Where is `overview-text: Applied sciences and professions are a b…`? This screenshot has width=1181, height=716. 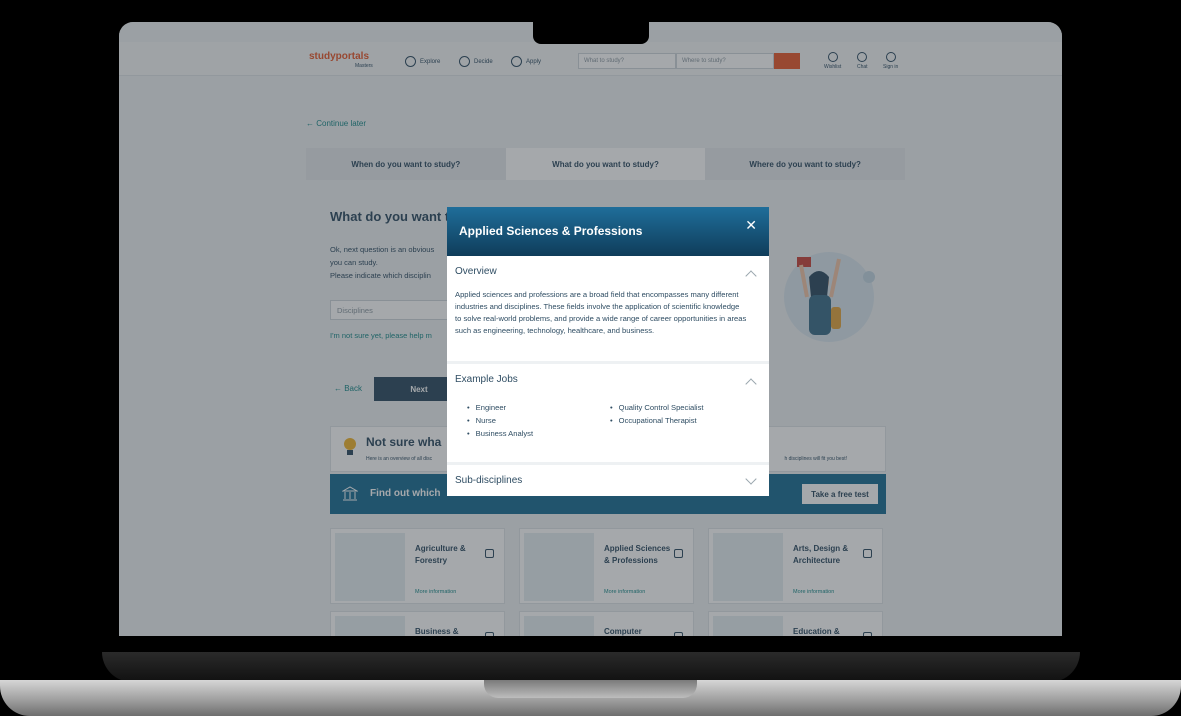 overview-text: Applied sciences and professions are a b… is located at coordinates (601, 312).